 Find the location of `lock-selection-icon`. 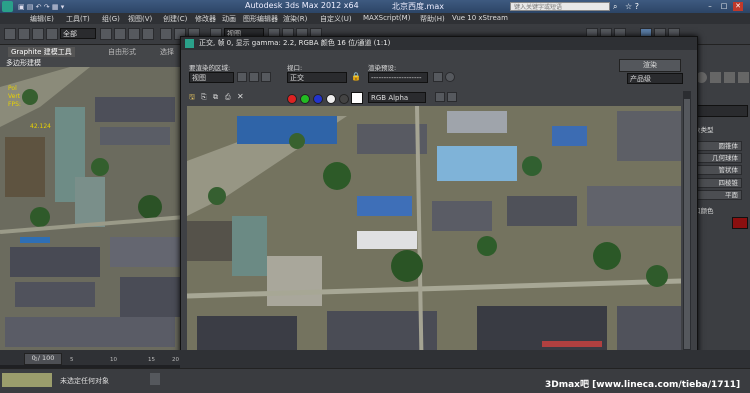

lock-selection-icon is located at coordinates (155, 379).